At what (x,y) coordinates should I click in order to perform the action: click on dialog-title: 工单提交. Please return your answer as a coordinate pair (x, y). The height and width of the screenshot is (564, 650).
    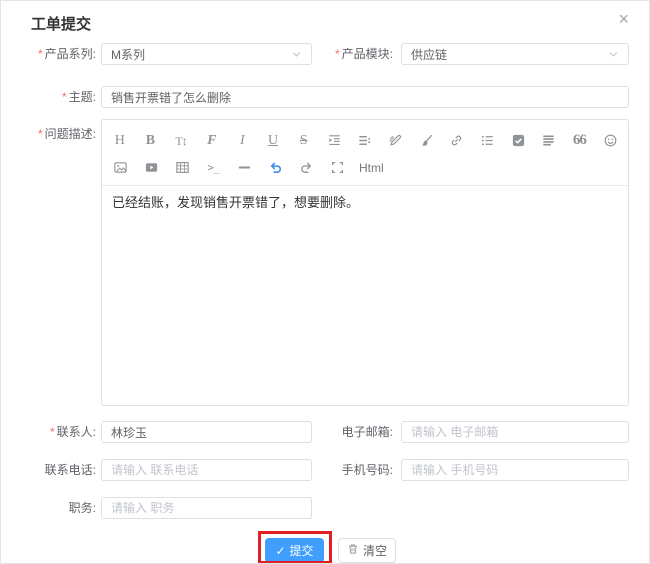
    Looking at the image, I should click on (61, 24).